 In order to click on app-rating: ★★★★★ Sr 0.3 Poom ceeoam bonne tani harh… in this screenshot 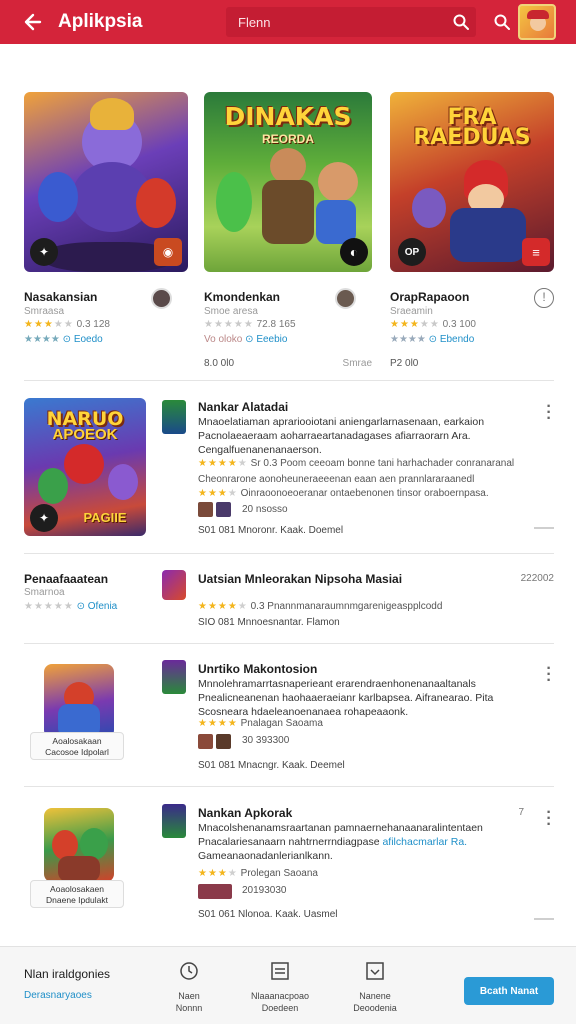, I will do `click(356, 463)`.